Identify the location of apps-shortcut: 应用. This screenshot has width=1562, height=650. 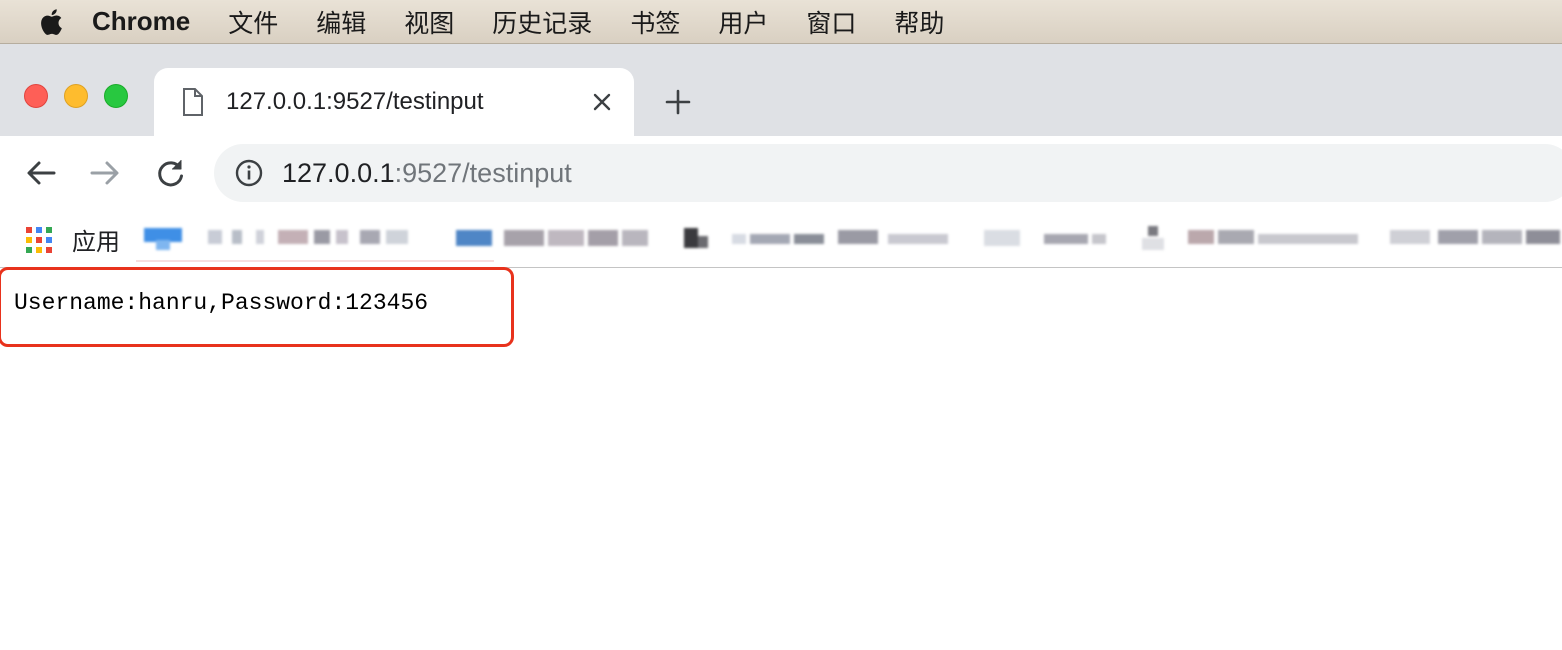
(73, 239).